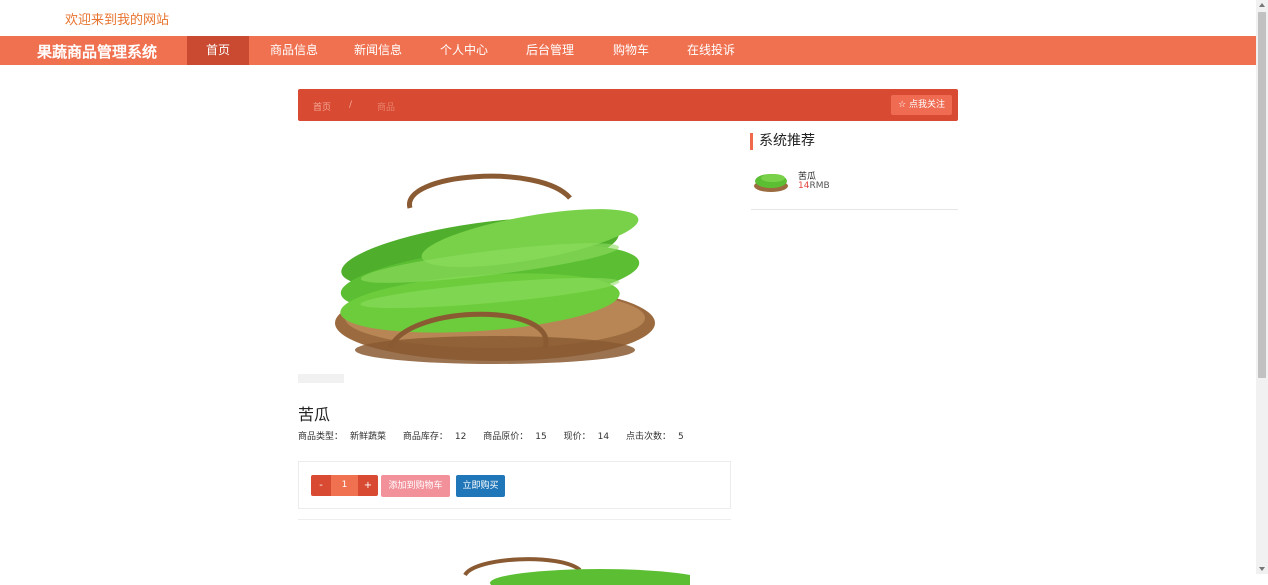 This screenshot has width=1268, height=585. I want to click on quantity-input: 1, so click(344, 485).